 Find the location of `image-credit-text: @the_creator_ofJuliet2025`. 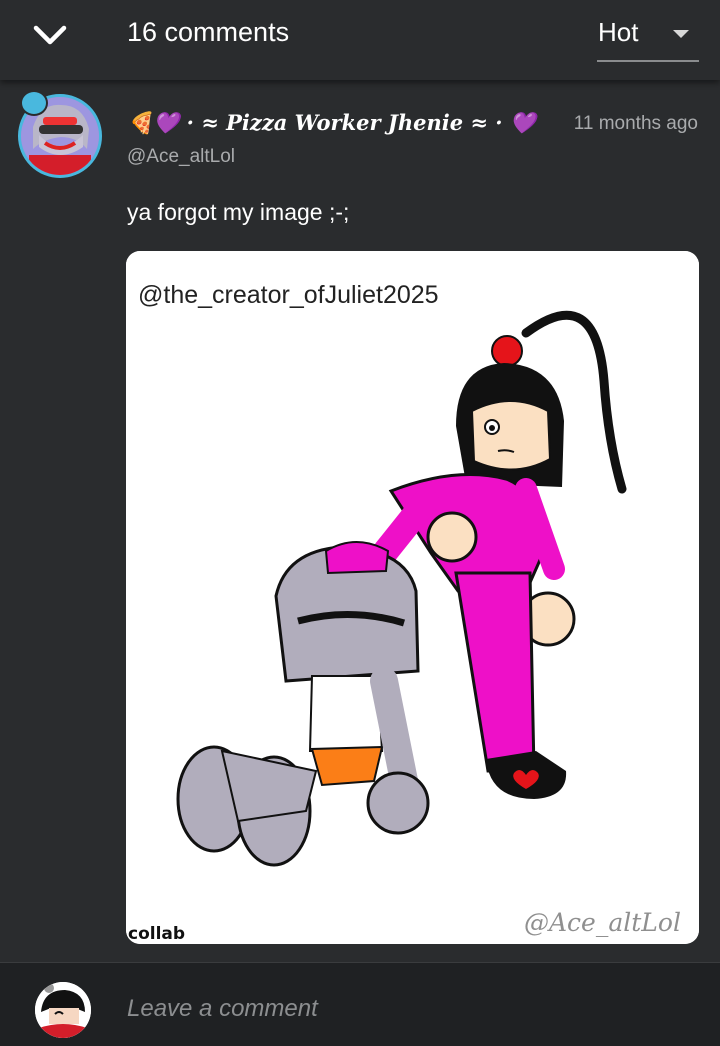

image-credit-text: @the_creator_ofJuliet2025 is located at coordinates (288, 295).